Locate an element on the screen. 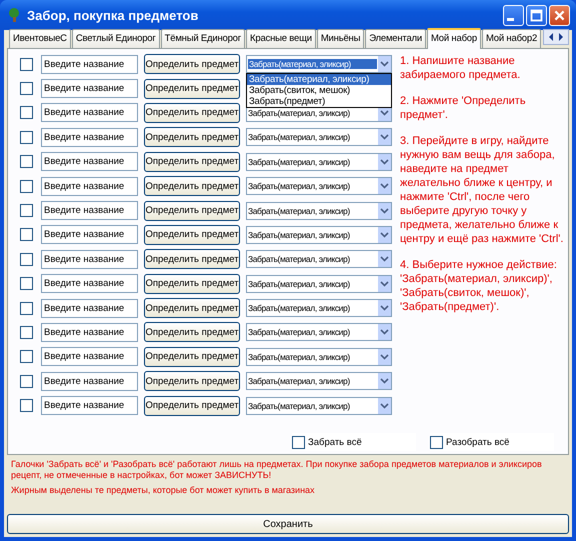  minimize-icon is located at coordinates (510, 19).